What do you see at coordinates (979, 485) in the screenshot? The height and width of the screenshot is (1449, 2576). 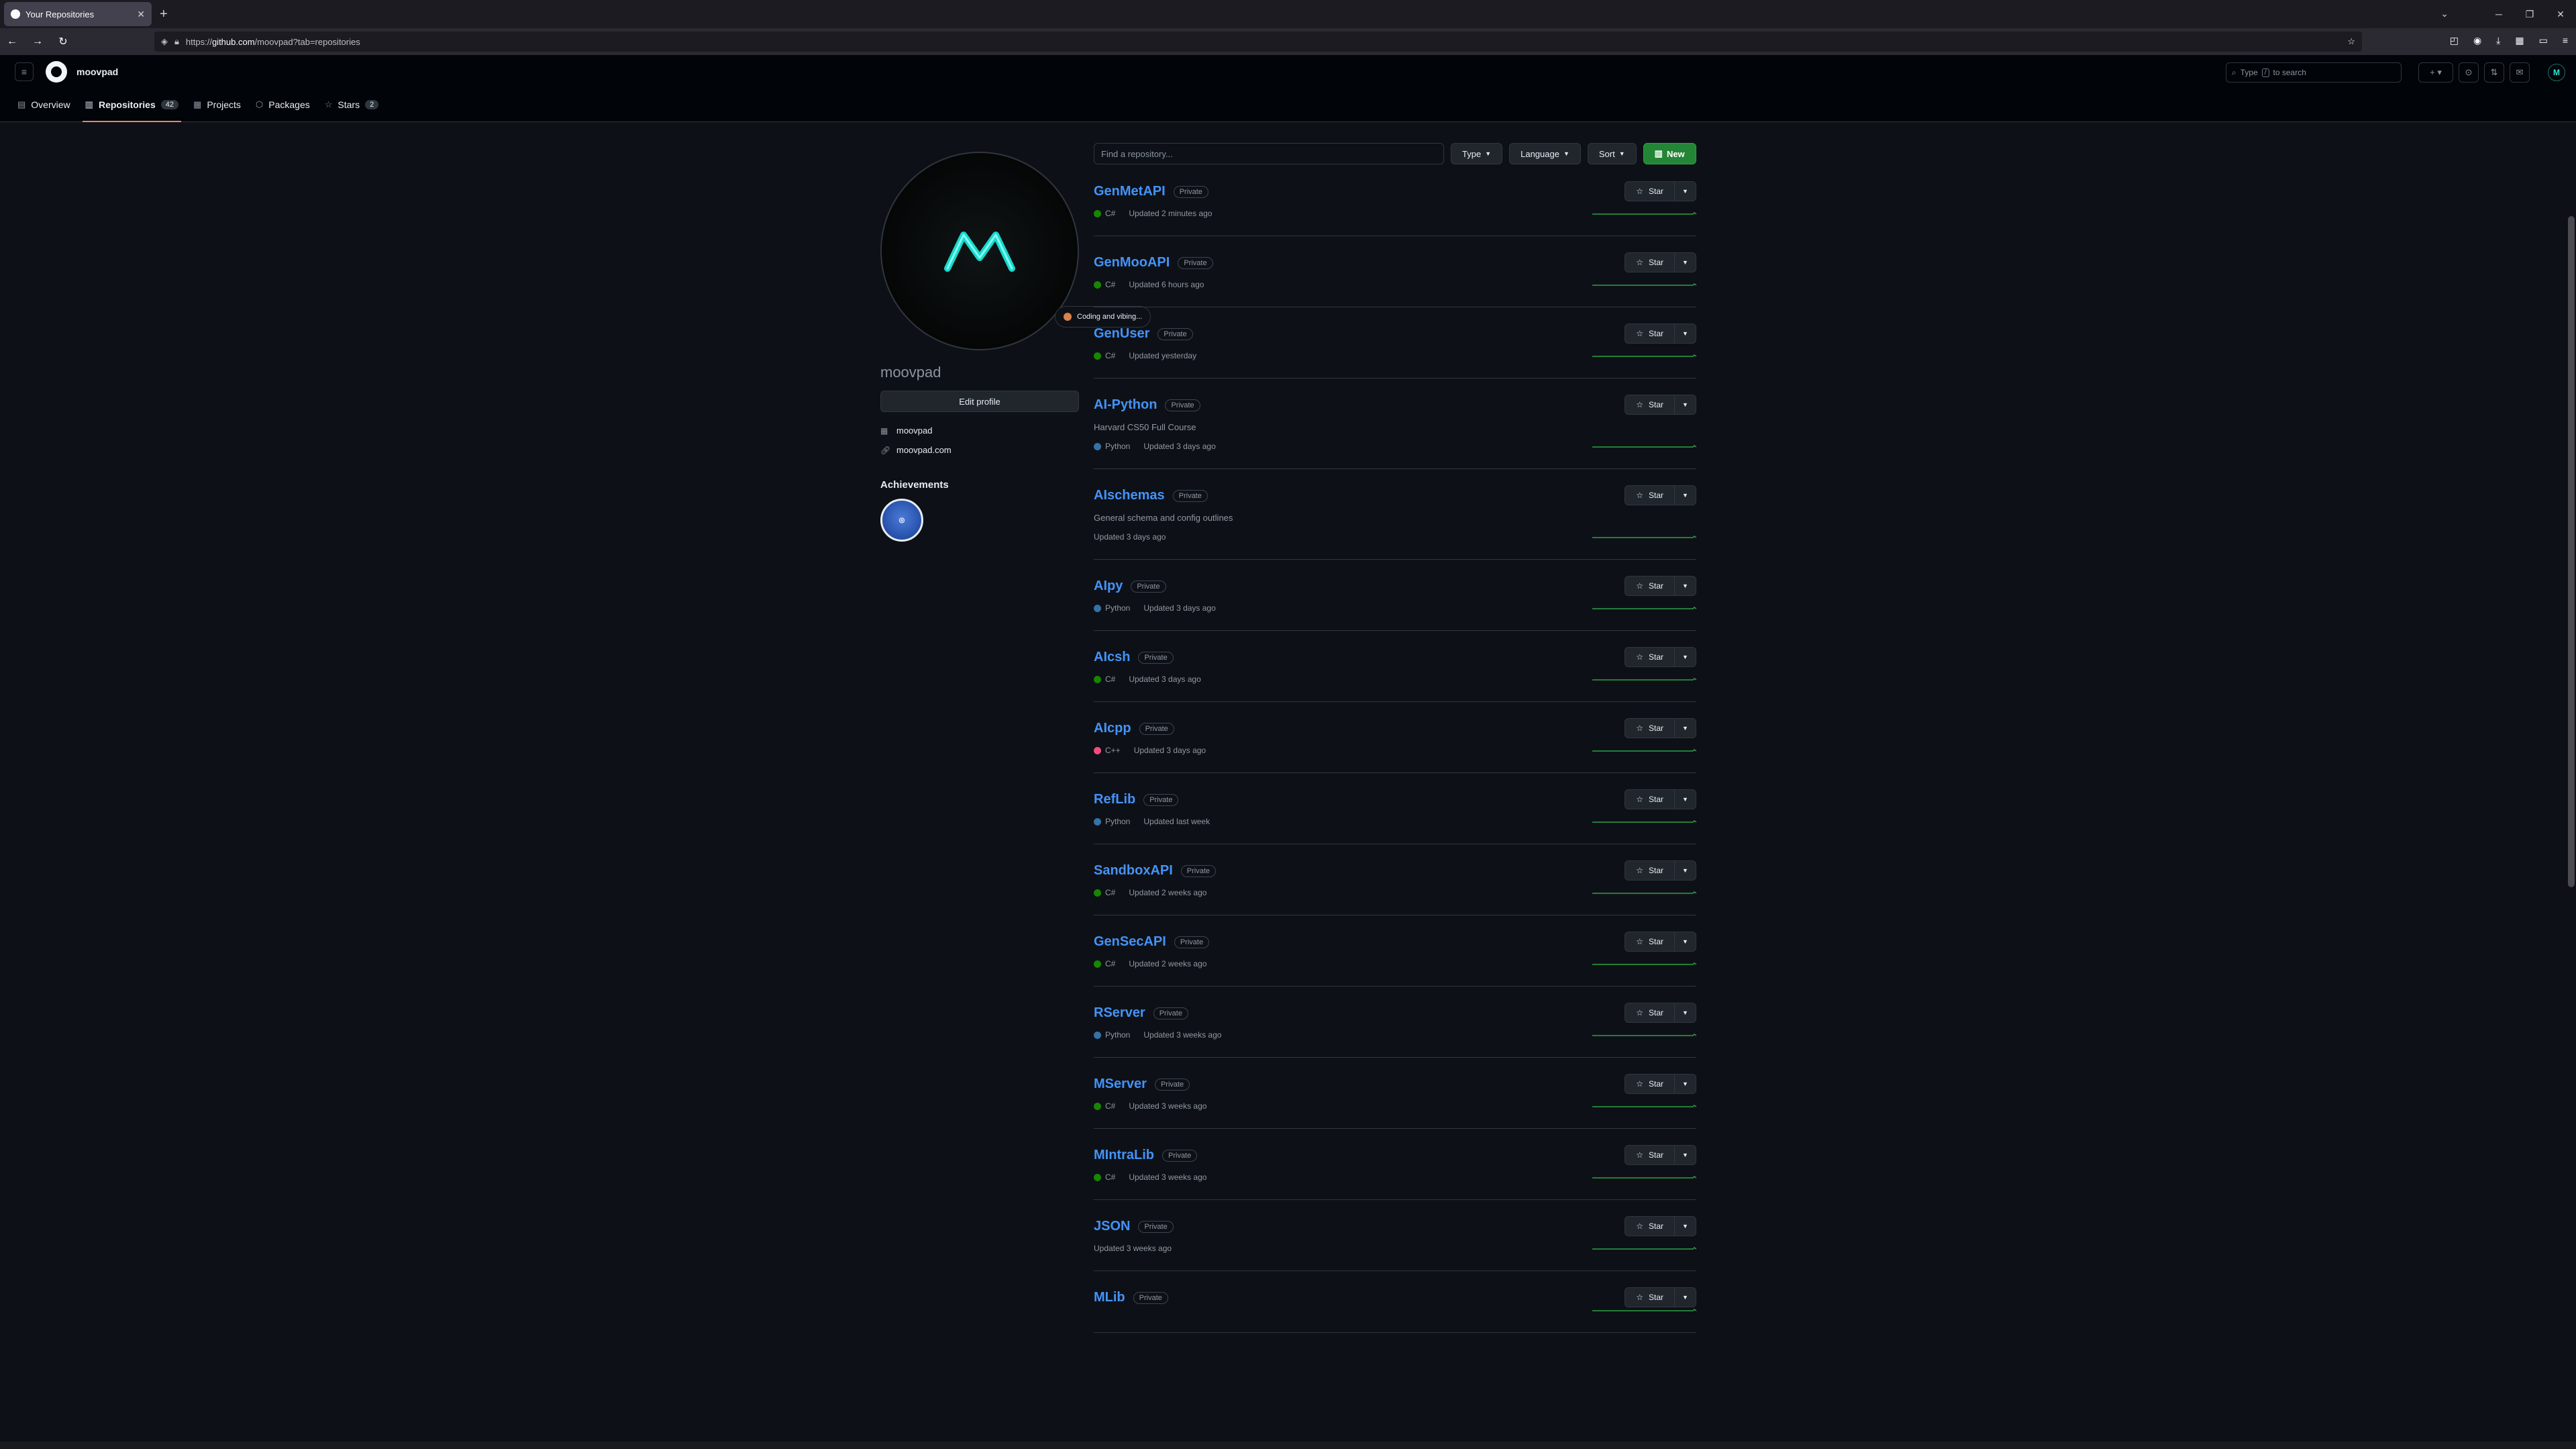 I see `achievements-title: Achievements` at bounding box center [979, 485].